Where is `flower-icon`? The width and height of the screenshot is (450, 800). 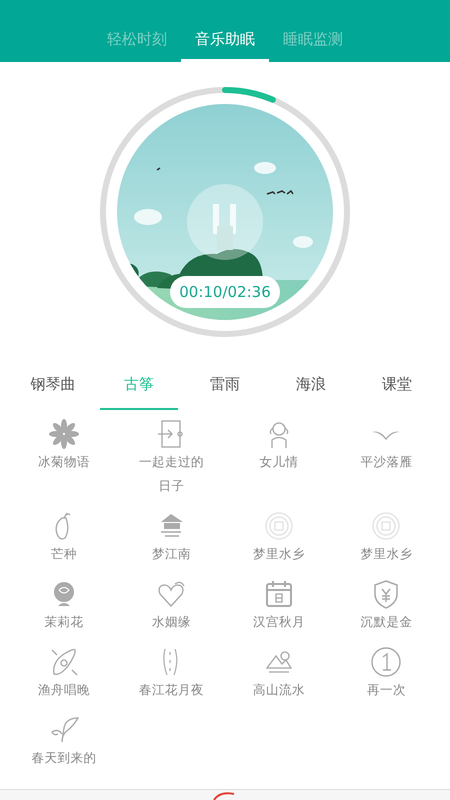 flower-icon is located at coordinates (64, 434).